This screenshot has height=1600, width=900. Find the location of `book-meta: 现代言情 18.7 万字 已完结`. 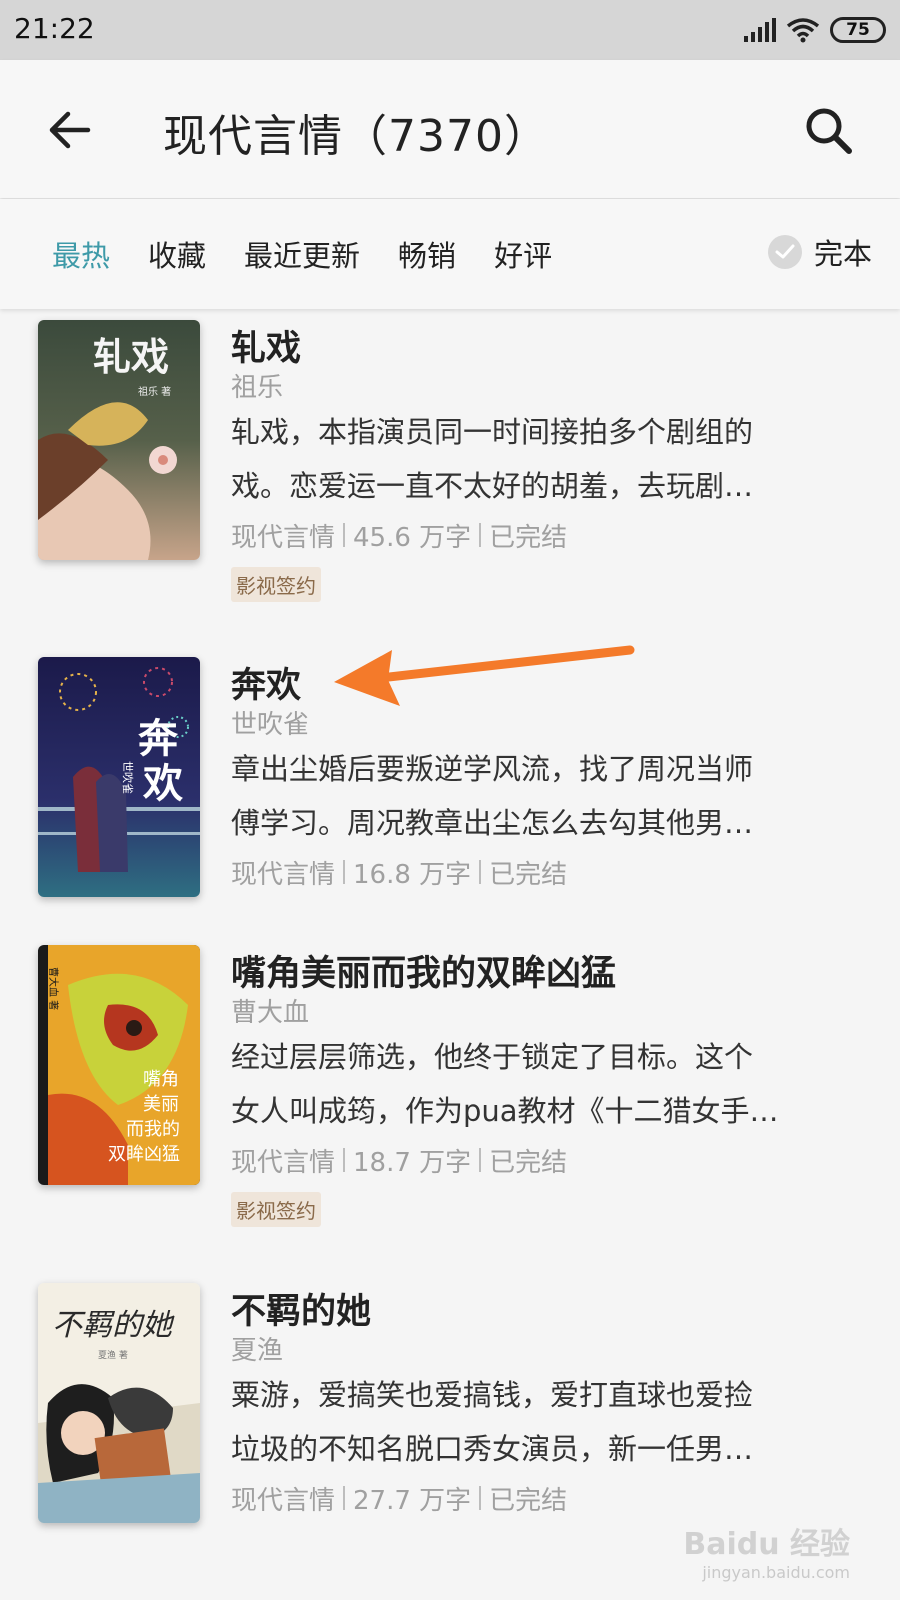

book-meta: 现代言情 18.7 万字 已完结 is located at coordinates (551, 1160).